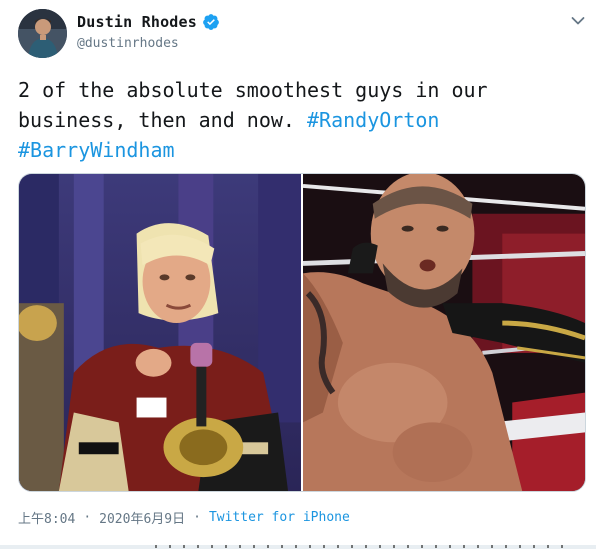 The width and height of the screenshot is (596, 549). I want to click on author-handle: @dustinrhodes, so click(128, 43).